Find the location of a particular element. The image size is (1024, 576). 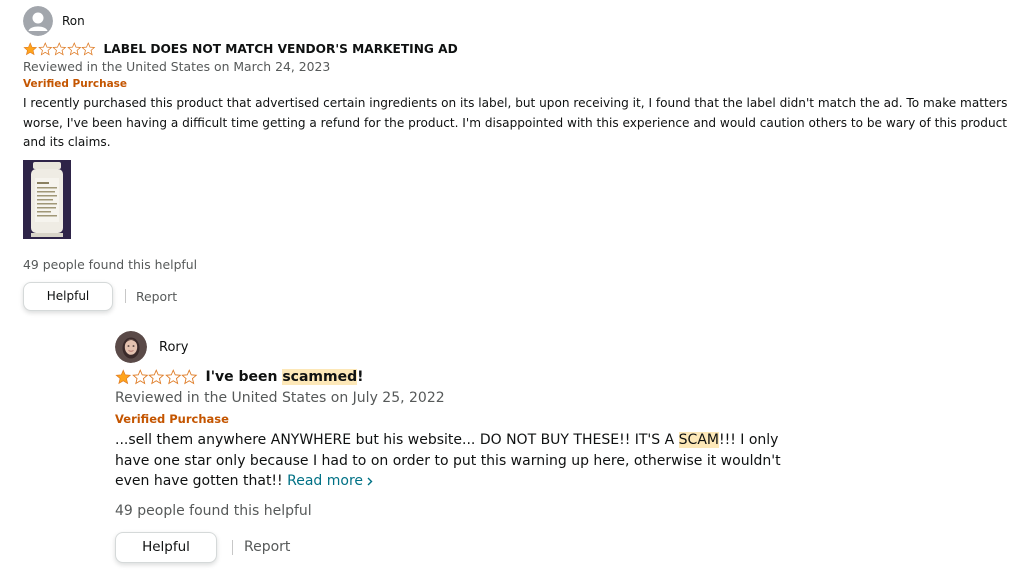

read-more-link: Read more is located at coordinates (330, 481).